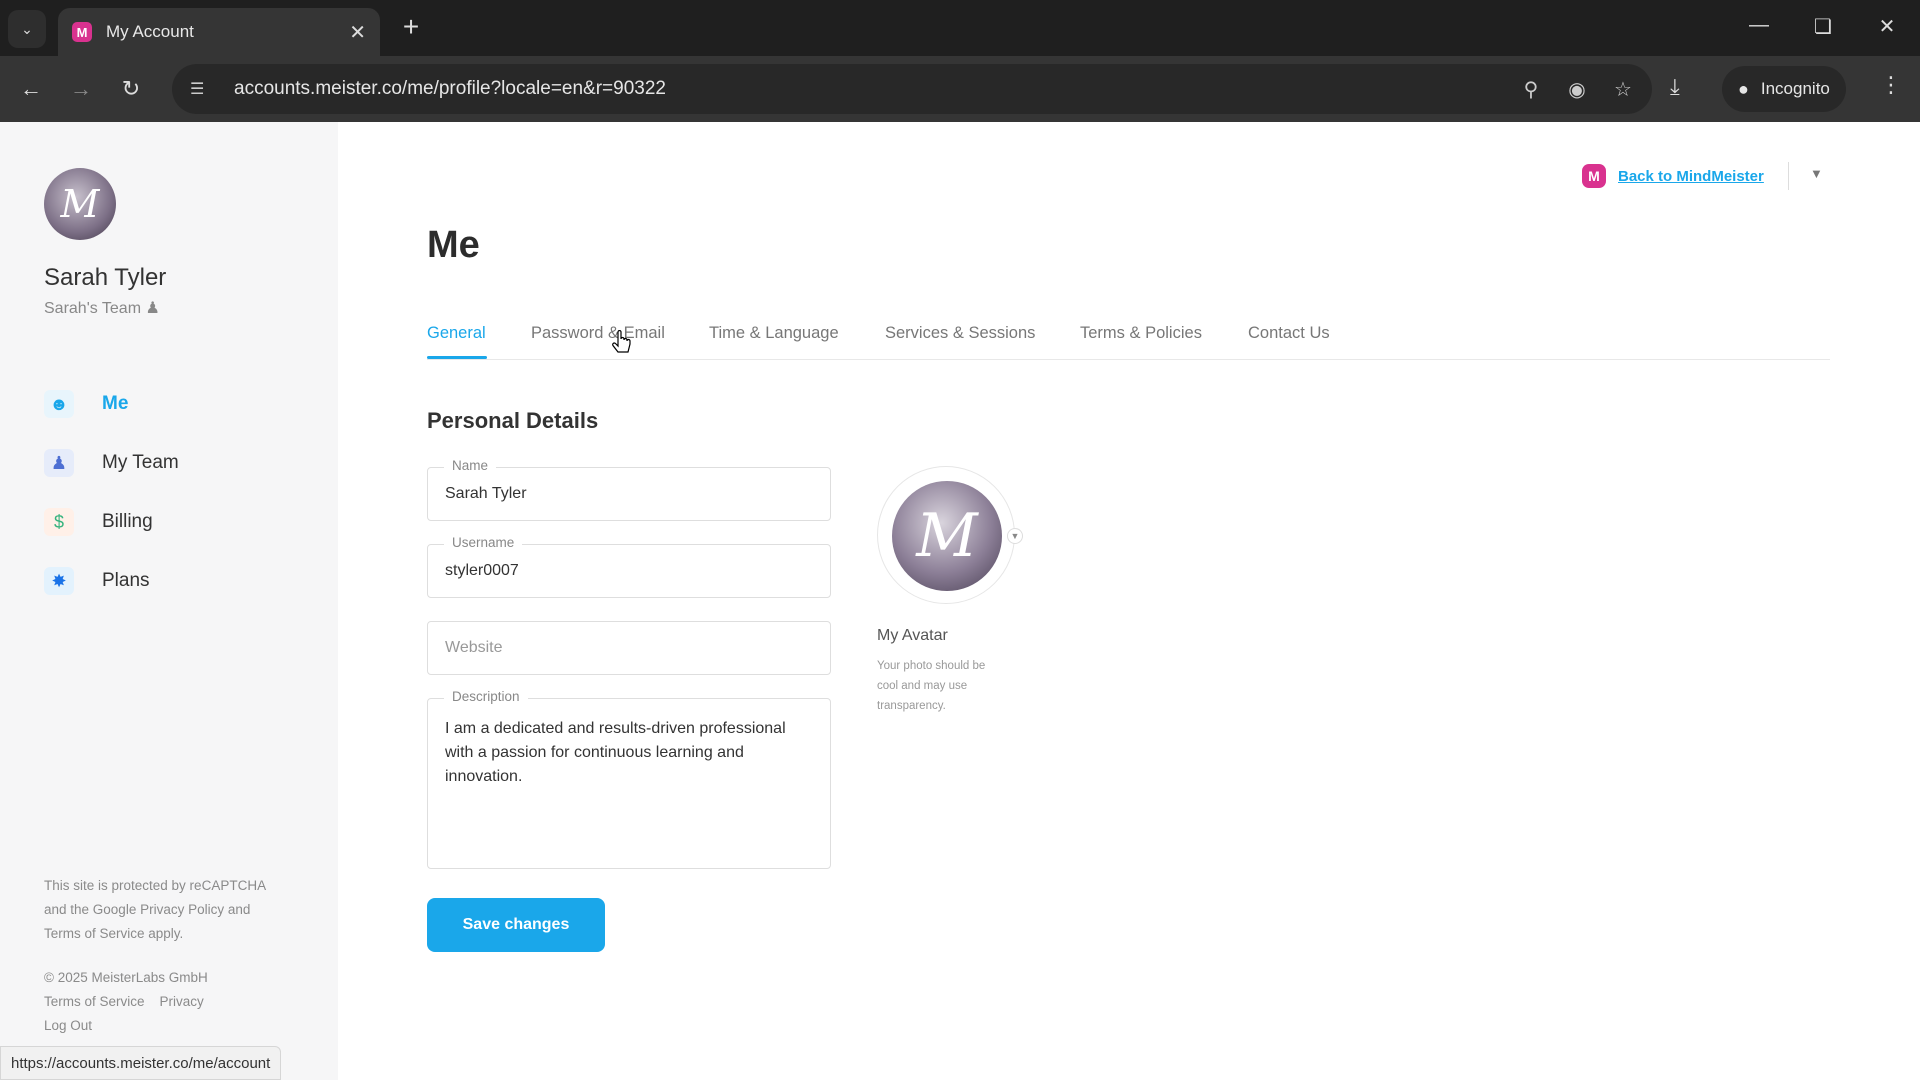  I want to click on username-input, so click(629, 571).